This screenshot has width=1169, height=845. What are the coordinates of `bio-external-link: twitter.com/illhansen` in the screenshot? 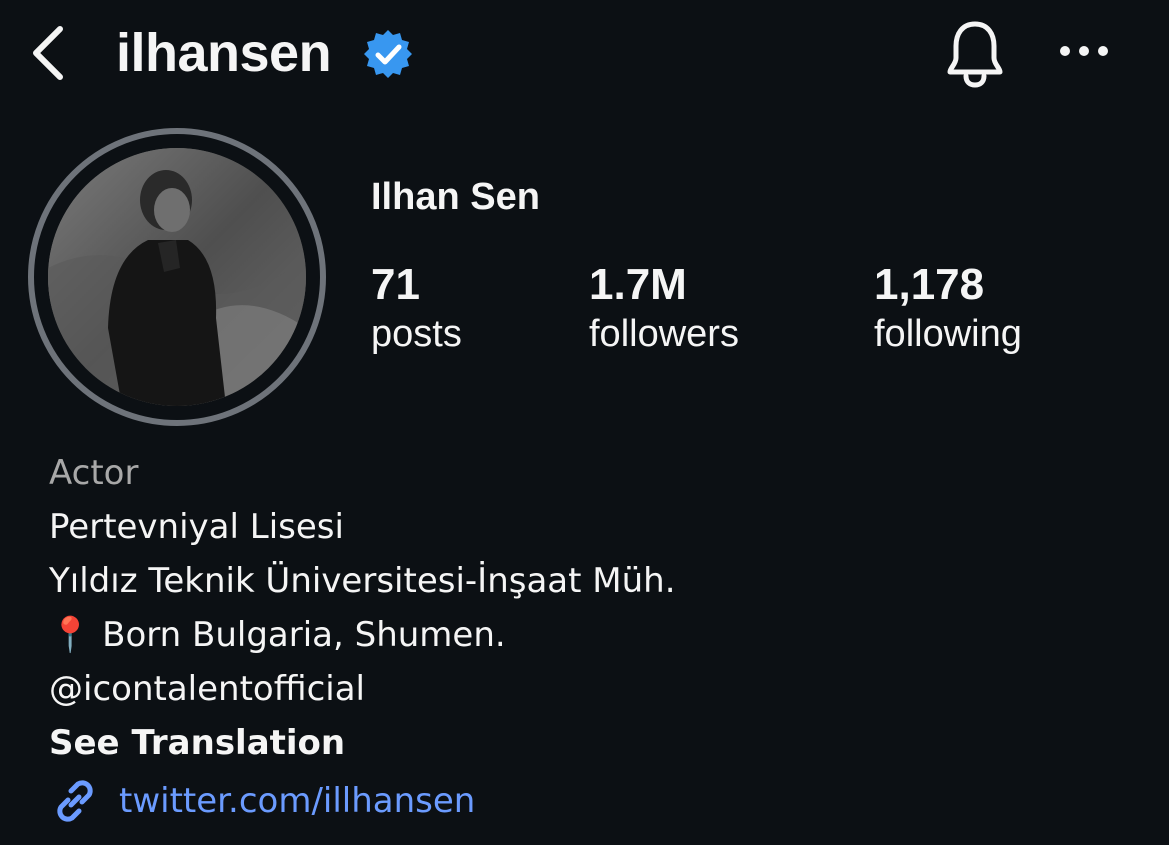 It's located at (362, 801).